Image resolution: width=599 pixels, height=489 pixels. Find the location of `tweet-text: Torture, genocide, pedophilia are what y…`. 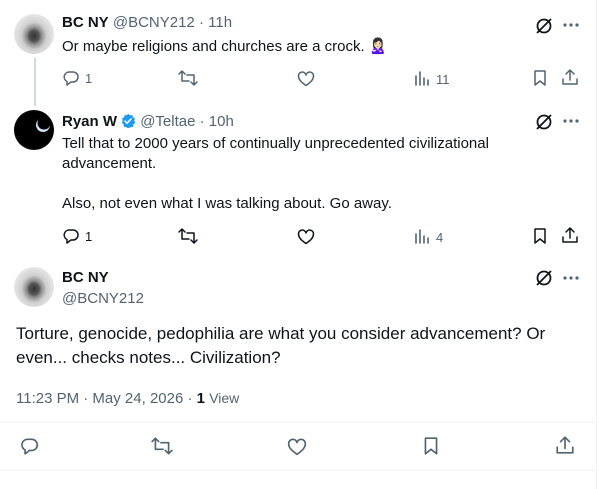

tweet-text: Torture, genocide, pedophilia are what y… is located at coordinates (281, 345).